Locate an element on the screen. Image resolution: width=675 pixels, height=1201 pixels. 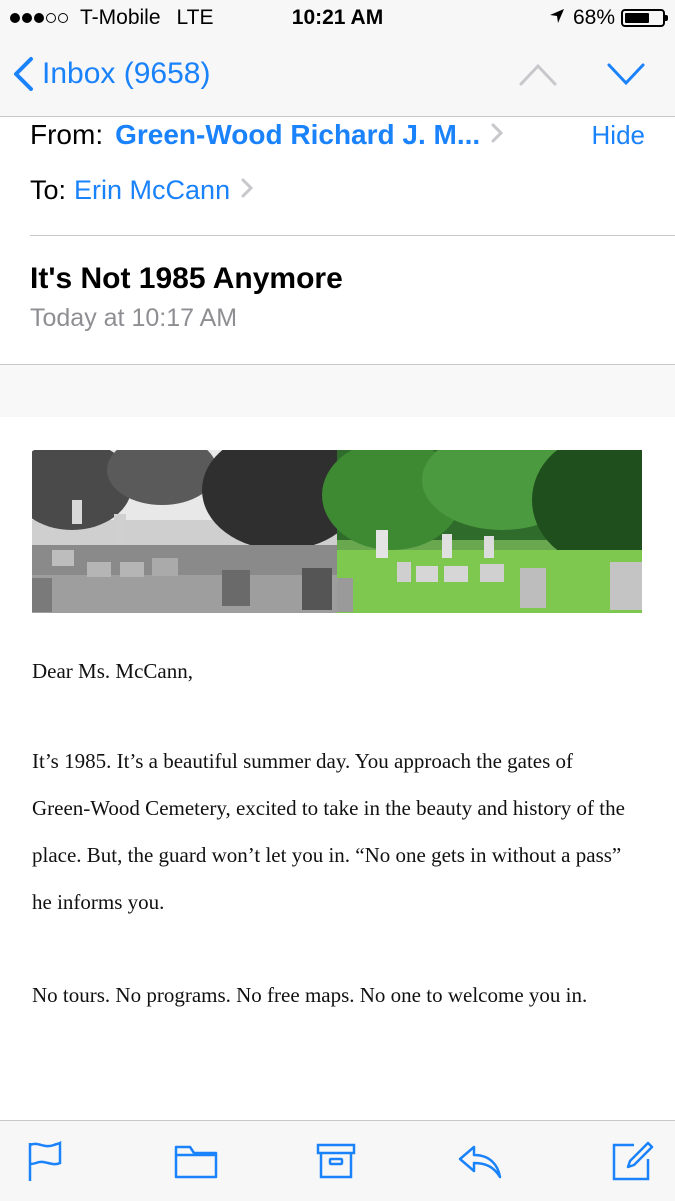
from-row: From: Green-Wood Richard J. M... Hide is located at coordinates (337, 135).